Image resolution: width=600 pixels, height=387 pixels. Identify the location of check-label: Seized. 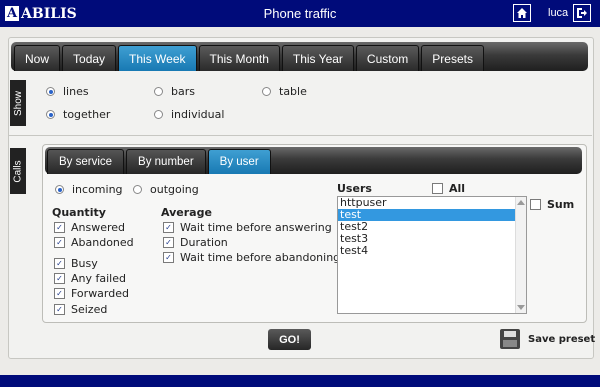
(89, 309).